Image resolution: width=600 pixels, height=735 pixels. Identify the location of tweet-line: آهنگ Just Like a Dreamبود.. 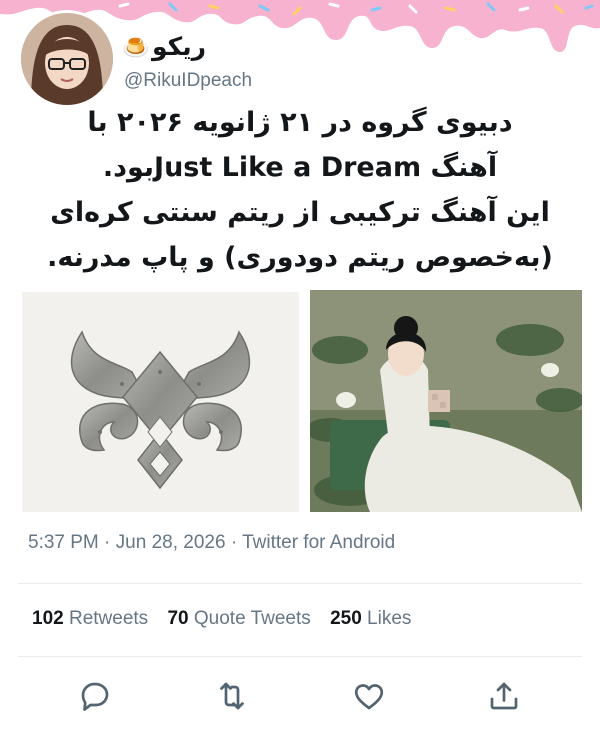
(300, 167).